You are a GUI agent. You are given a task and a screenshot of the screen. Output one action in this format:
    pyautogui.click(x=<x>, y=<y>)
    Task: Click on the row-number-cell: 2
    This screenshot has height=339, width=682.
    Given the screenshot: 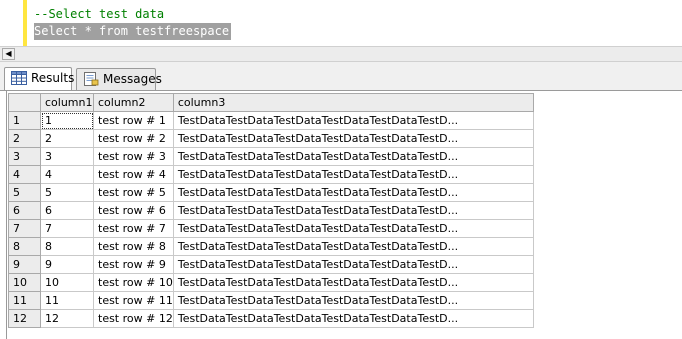 What is the action you would take?
    pyautogui.click(x=24, y=138)
    